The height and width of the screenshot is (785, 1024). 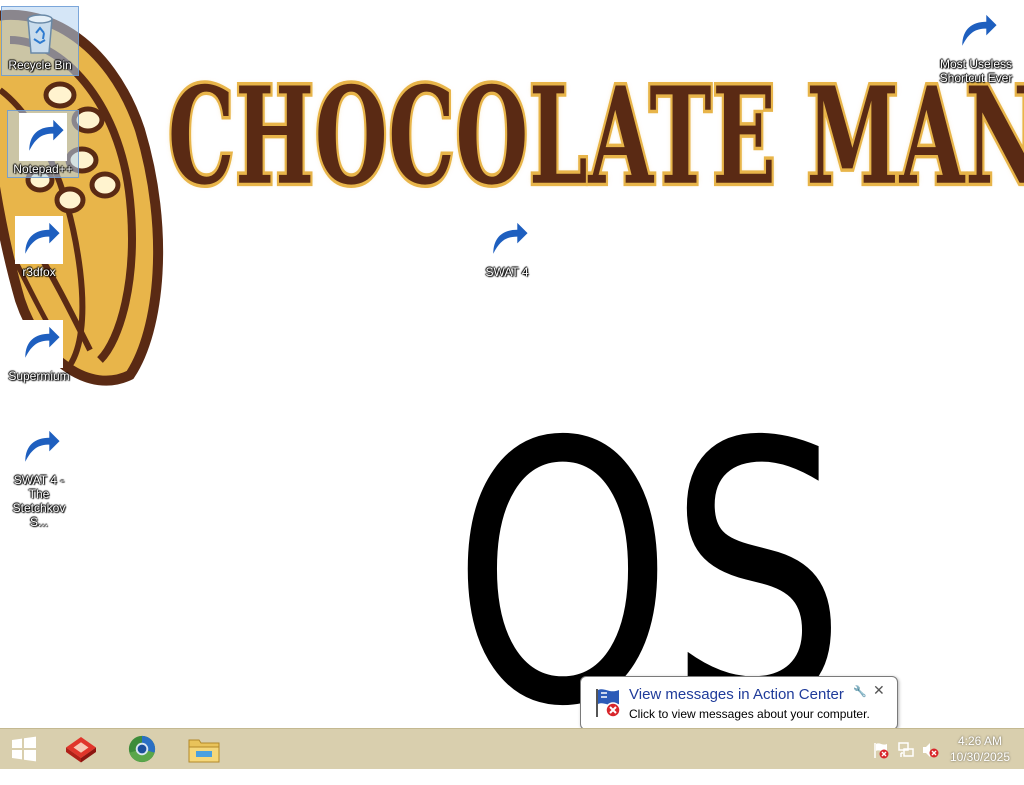 I want to click on clock-date: 10/30/2025, so click(x=980, y=757).